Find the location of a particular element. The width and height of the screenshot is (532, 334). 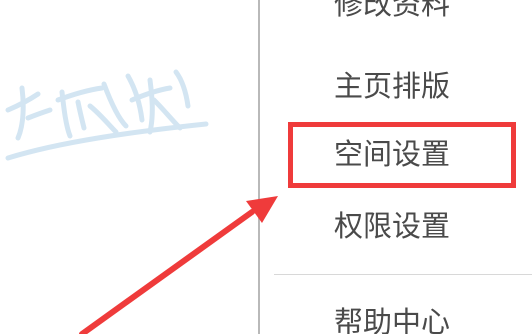

menu-item-help-center: 帮助中心 is located at coordinates (392, 321).